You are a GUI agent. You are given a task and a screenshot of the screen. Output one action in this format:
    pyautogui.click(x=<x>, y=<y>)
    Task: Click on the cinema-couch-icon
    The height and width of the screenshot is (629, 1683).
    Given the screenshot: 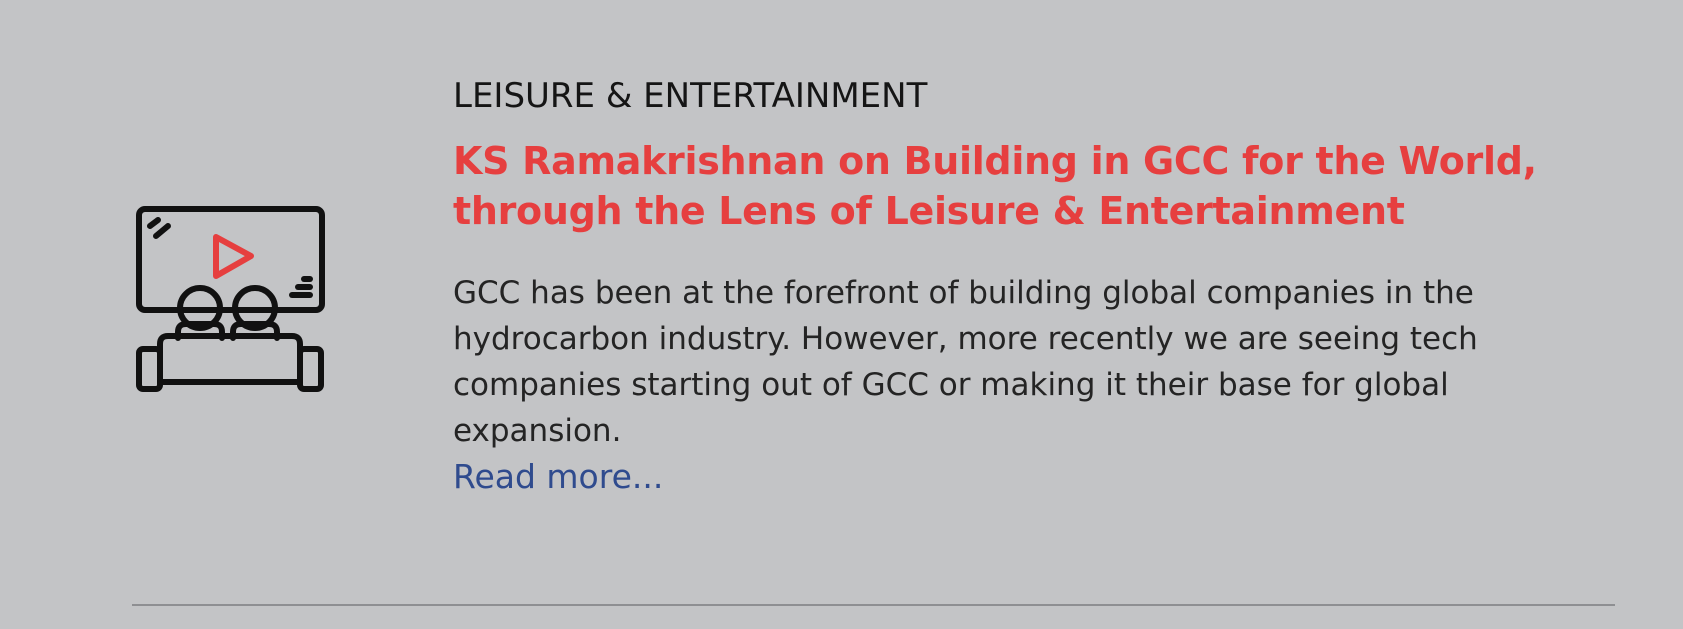 What is the action you would take?
    pyautogui.click(x=230, y=300)
    